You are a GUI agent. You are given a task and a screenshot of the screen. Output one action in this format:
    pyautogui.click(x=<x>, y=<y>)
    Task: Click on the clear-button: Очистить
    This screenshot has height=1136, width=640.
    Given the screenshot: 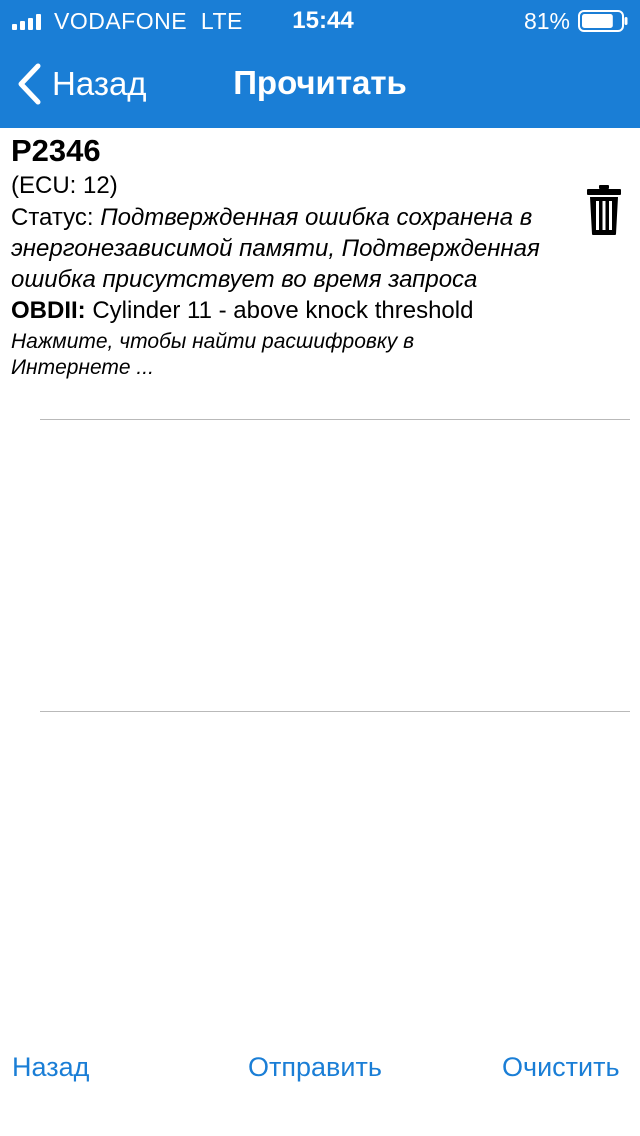 What is the action you would take?
    pyautogui.click(x=561, y=1067)
    